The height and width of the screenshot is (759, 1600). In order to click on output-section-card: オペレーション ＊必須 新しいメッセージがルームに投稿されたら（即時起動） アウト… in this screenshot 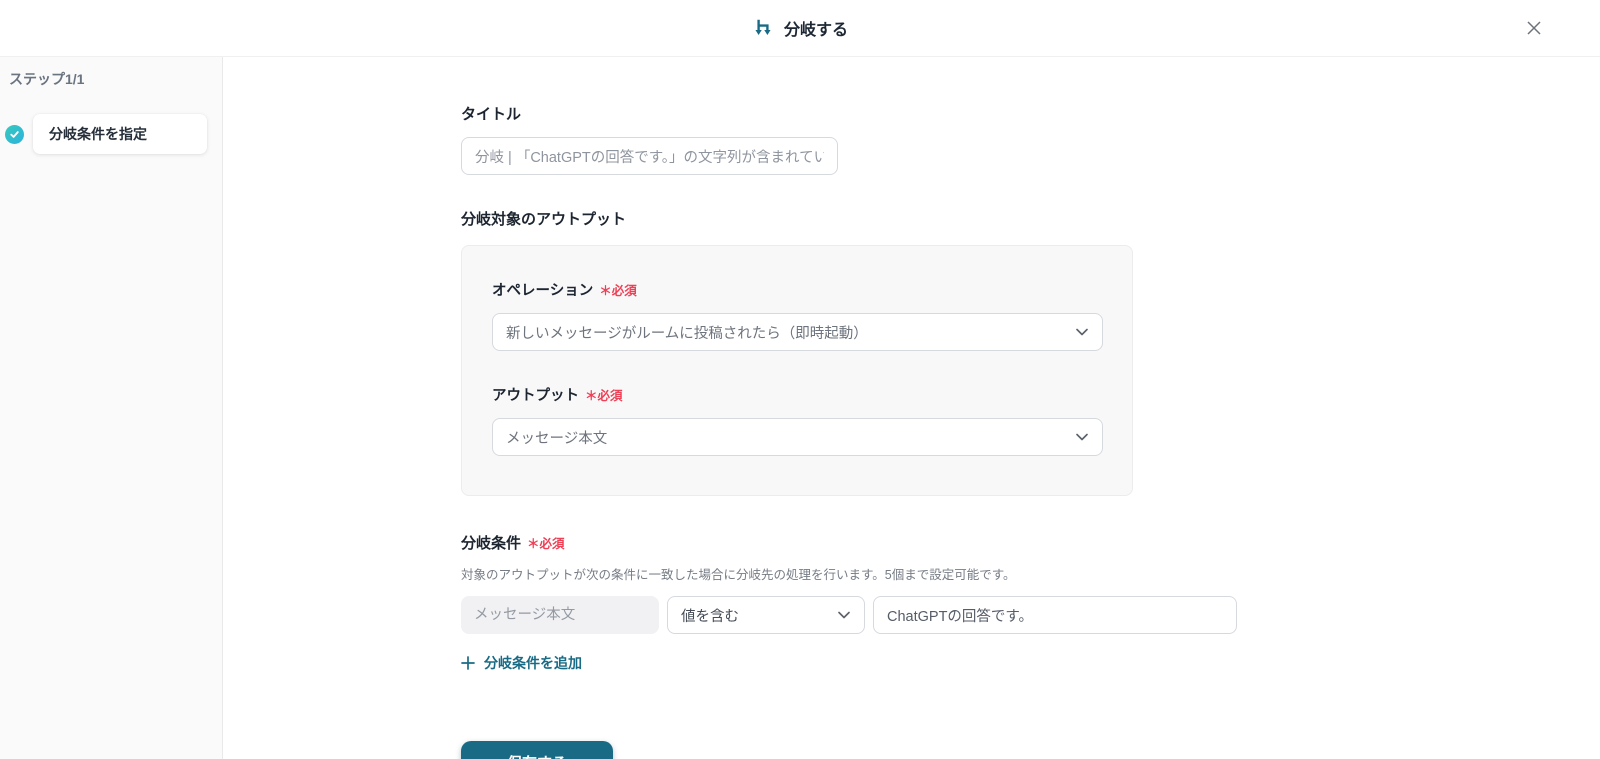, I will do `click(797, 370)`.